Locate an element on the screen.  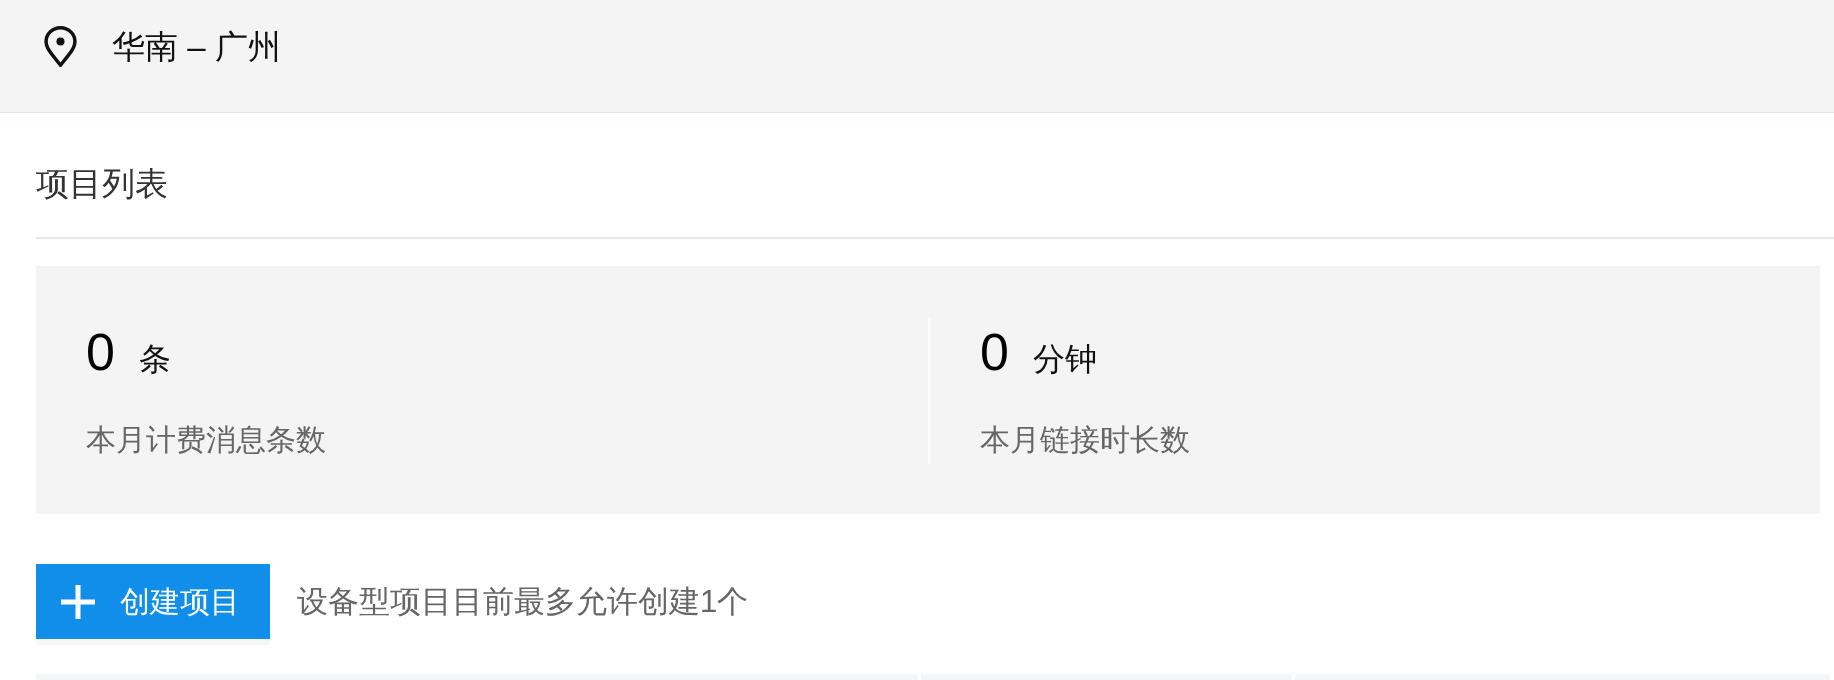
limit-hint: 设备型项目目前最多允许创建1个 is located at coordinates (523, 601).